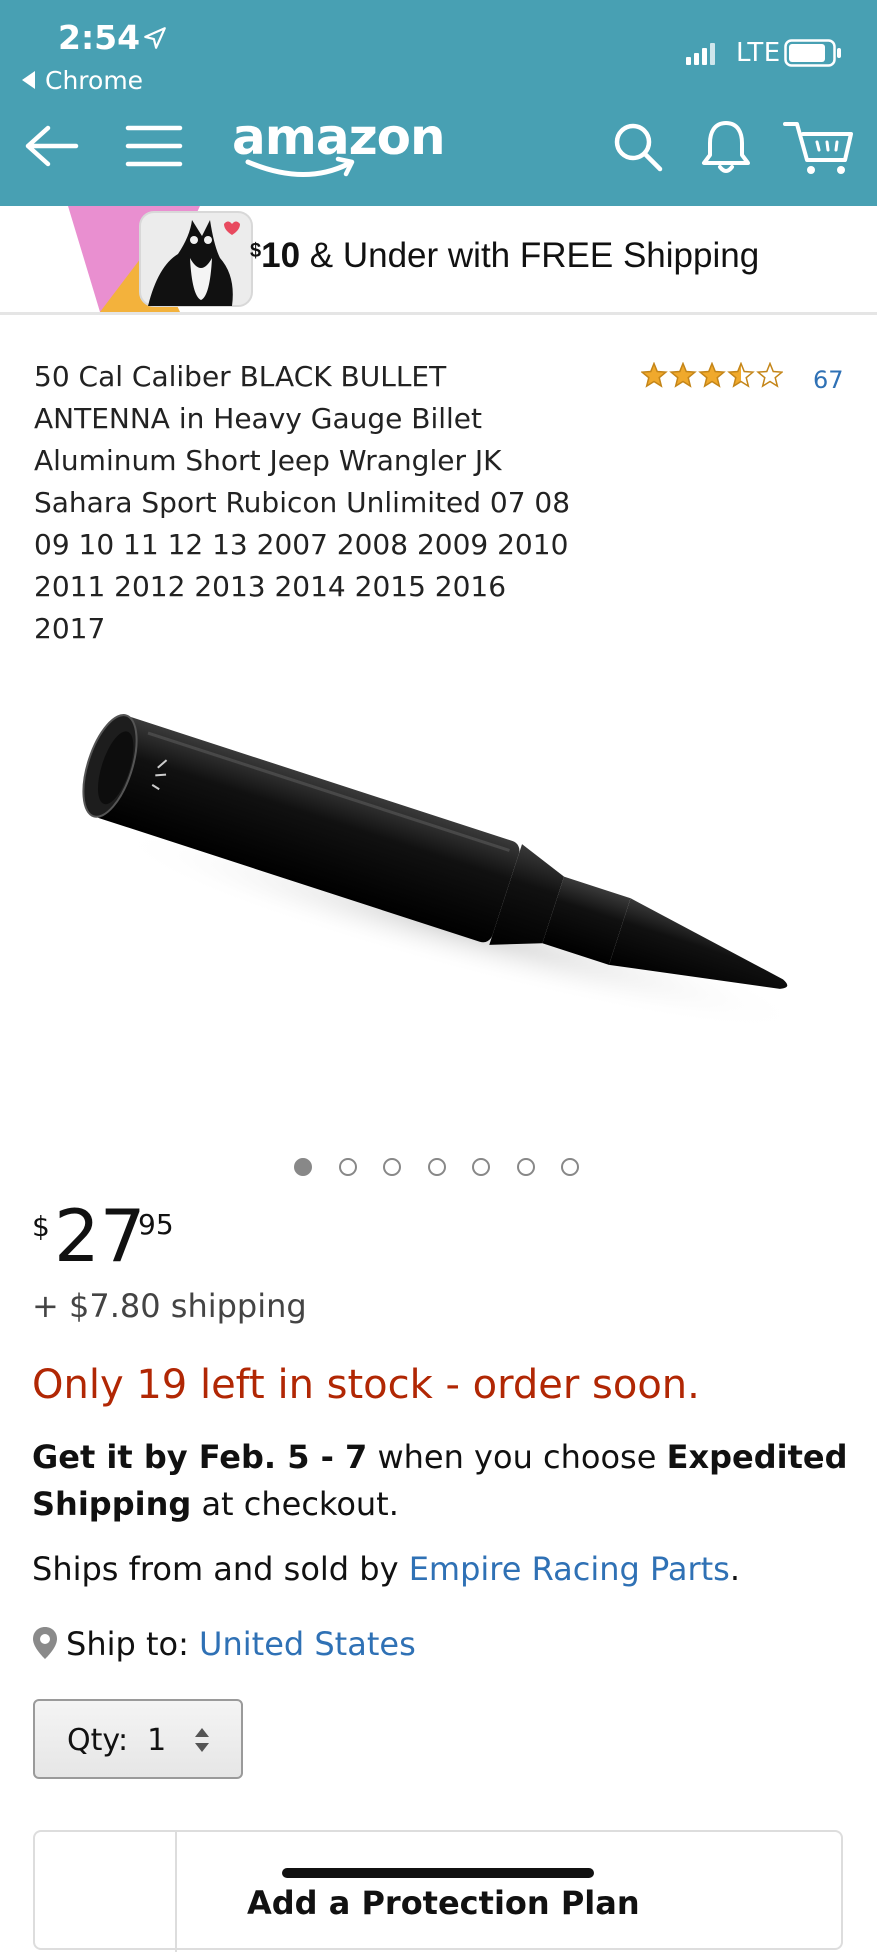 This screenshot has height=1952, width=877. Describe the element at coordinates (28, 80) in the screenshot. I see `back-triangle-icon` at that location.